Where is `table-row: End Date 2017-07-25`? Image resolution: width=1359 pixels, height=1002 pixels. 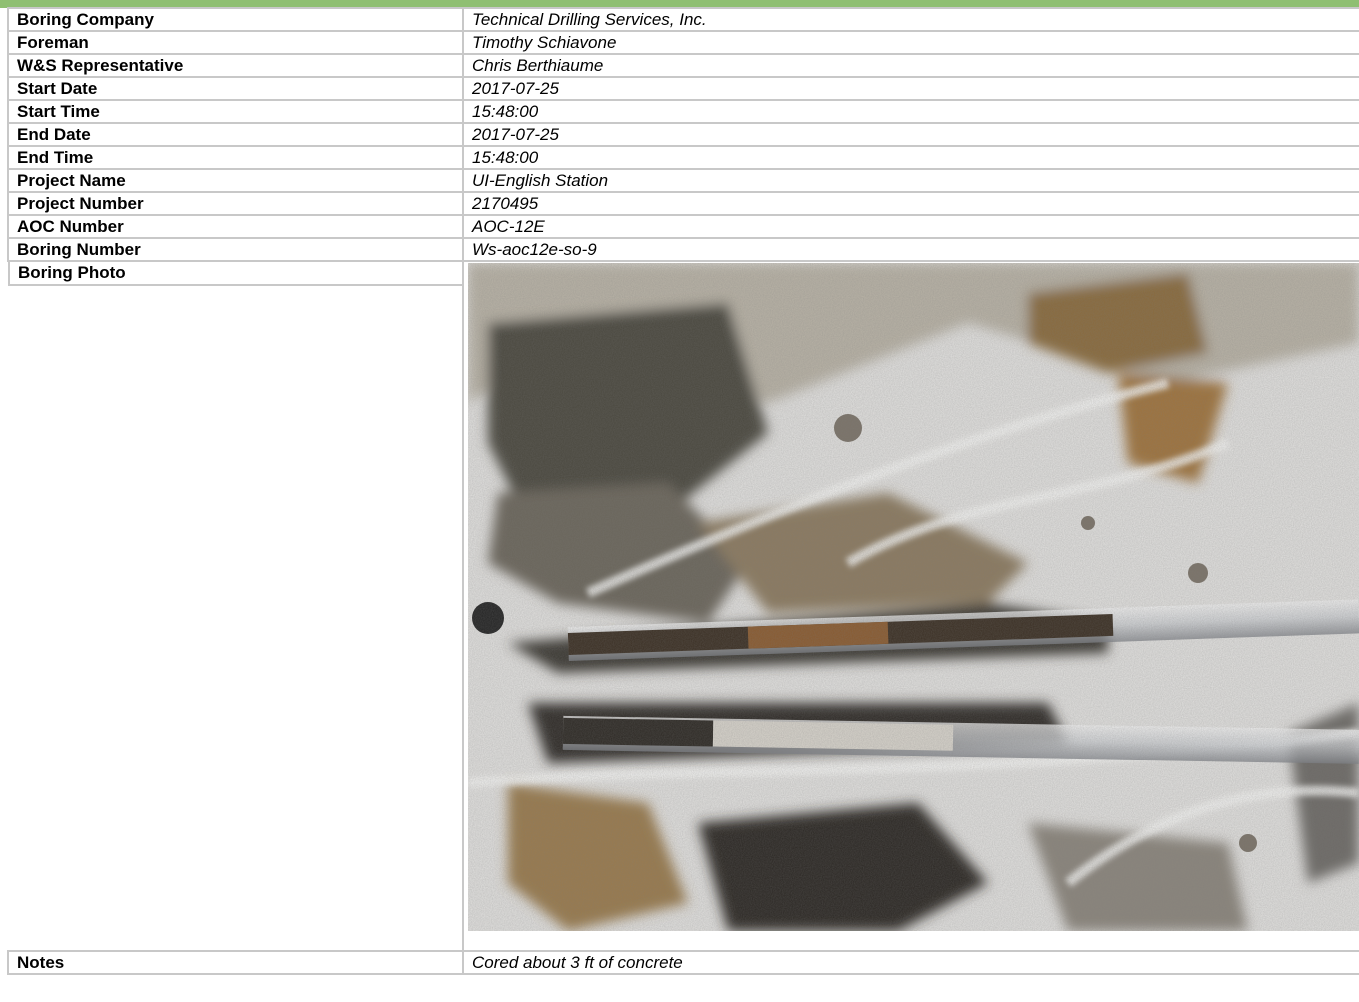 table-row: End Date 2017-07-25 is located at coordinates (683, 134).